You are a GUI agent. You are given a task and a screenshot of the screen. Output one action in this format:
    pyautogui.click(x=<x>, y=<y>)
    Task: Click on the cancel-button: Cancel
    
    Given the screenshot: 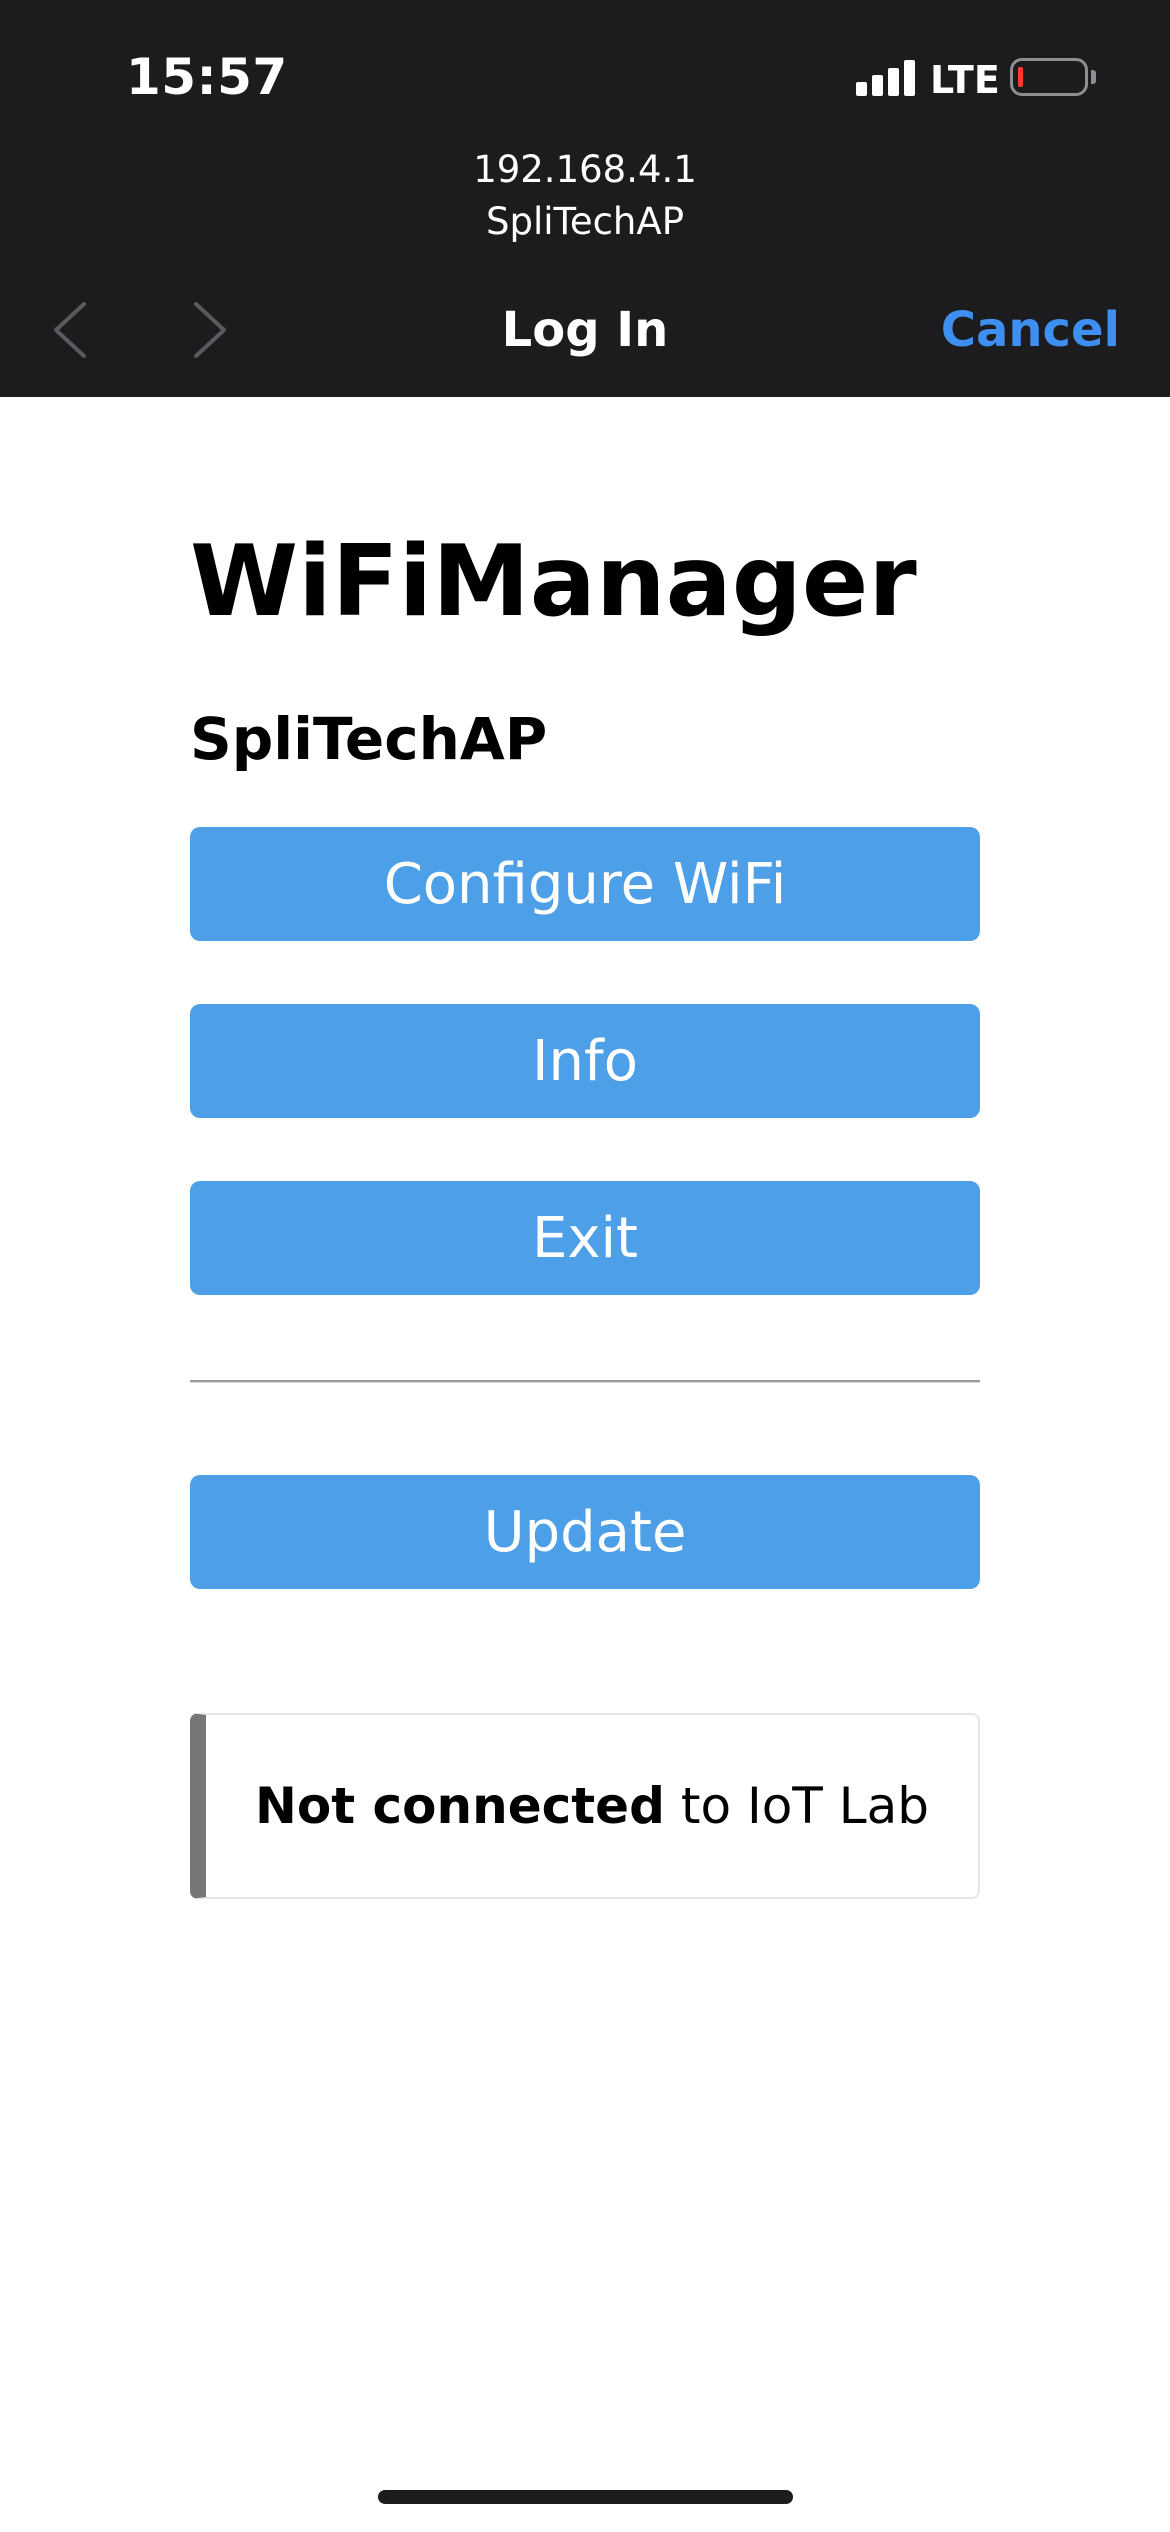 What is the action you would take?
    pyautogui.click(x=1030, y=330)
    